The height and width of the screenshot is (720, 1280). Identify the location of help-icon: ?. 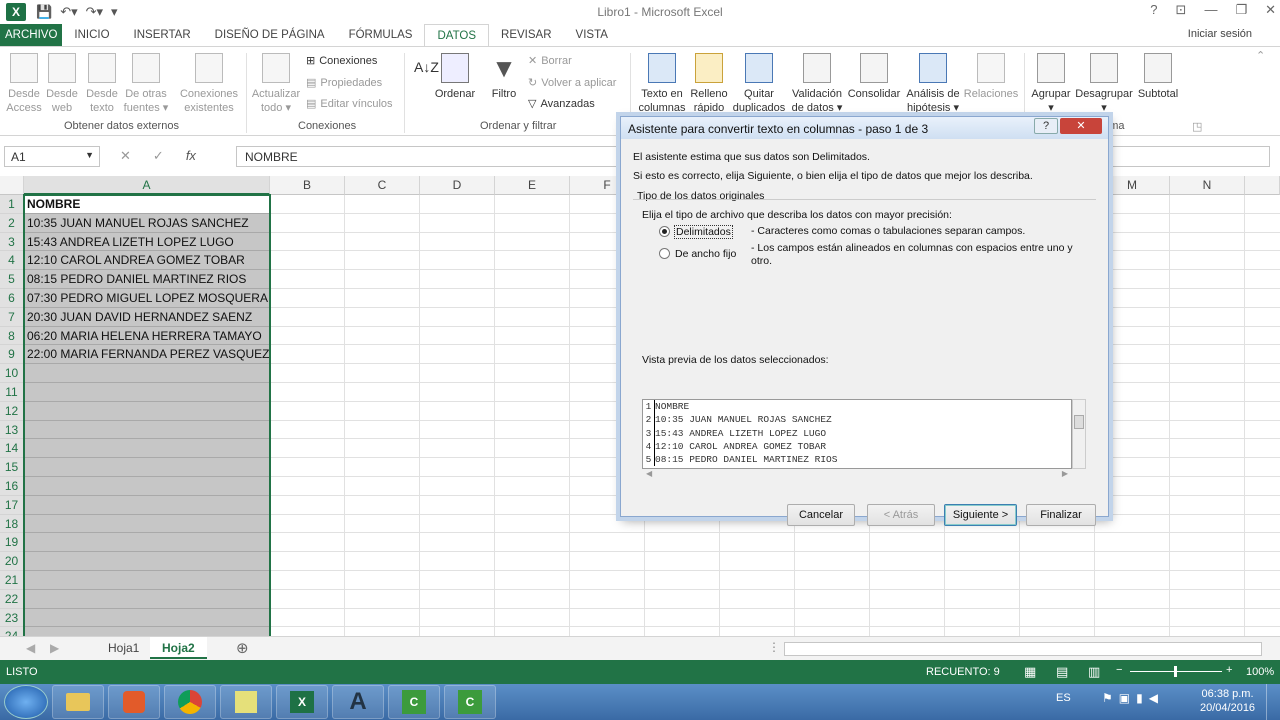
(1153, 10).